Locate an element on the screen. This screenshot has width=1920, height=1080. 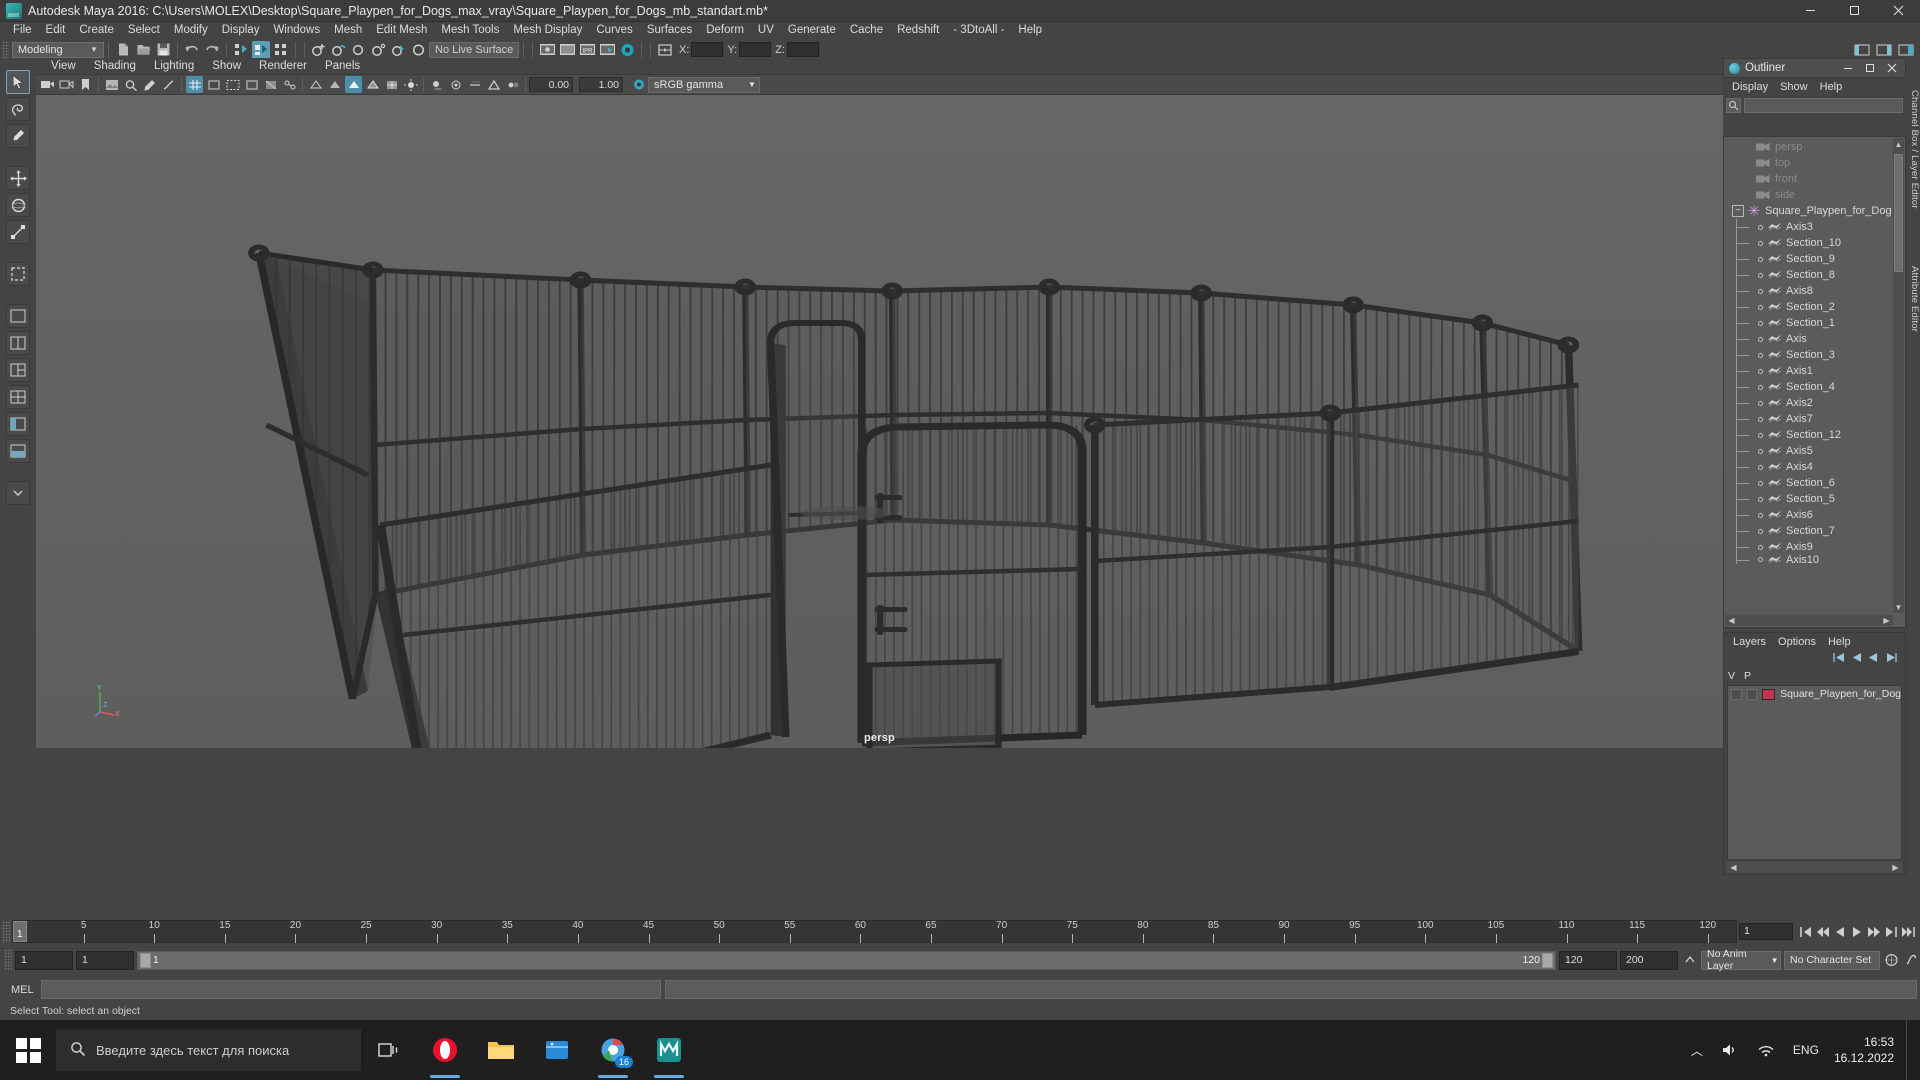
show-hide-attribute-editor-icon is located at coordinates (1884, 50).